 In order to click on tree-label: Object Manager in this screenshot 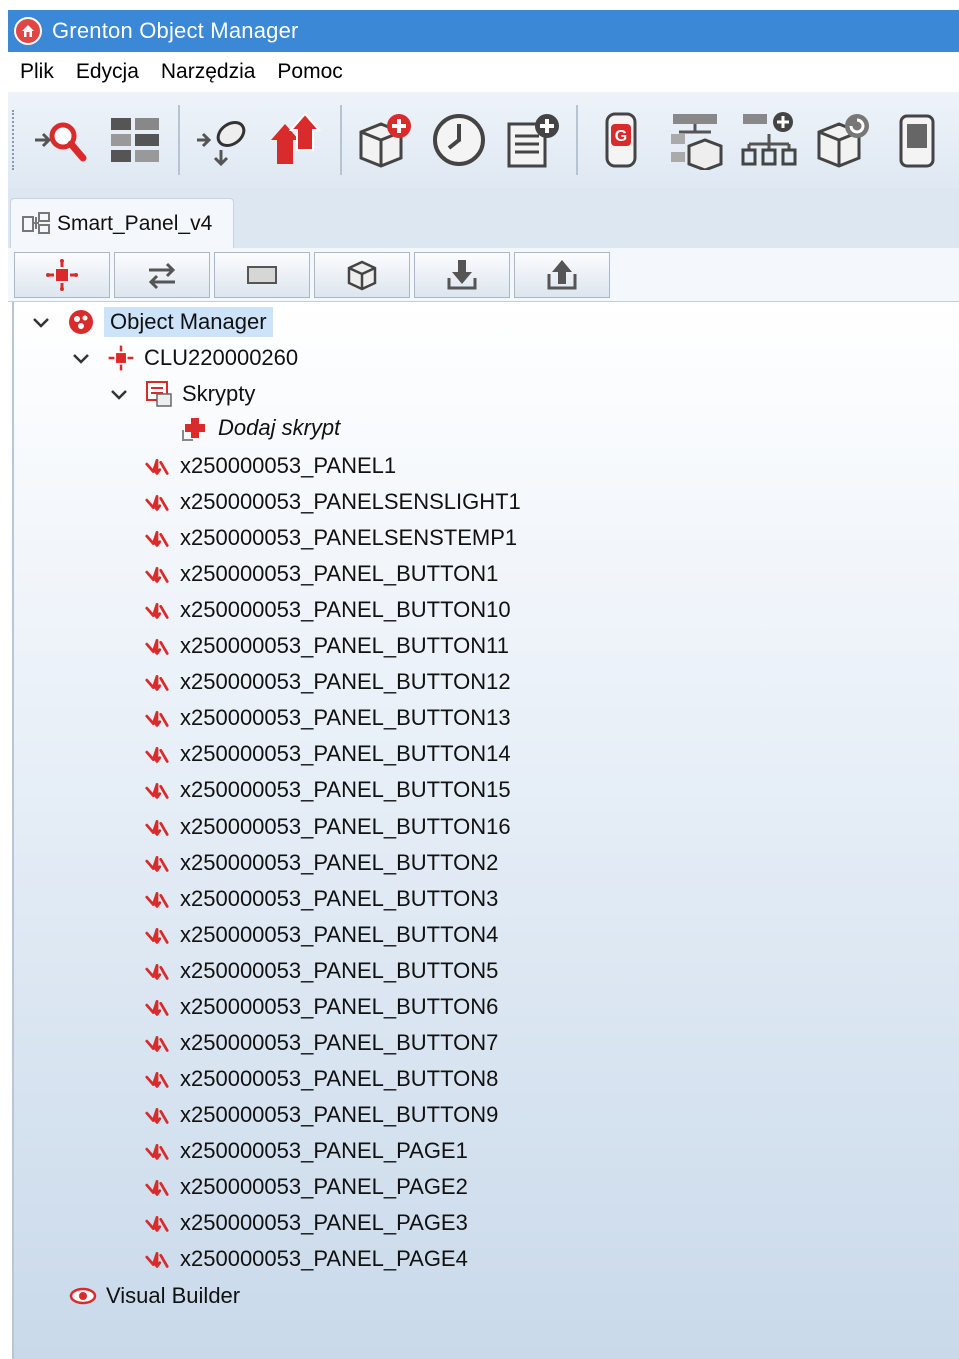, I will do `click(188, 322)`.